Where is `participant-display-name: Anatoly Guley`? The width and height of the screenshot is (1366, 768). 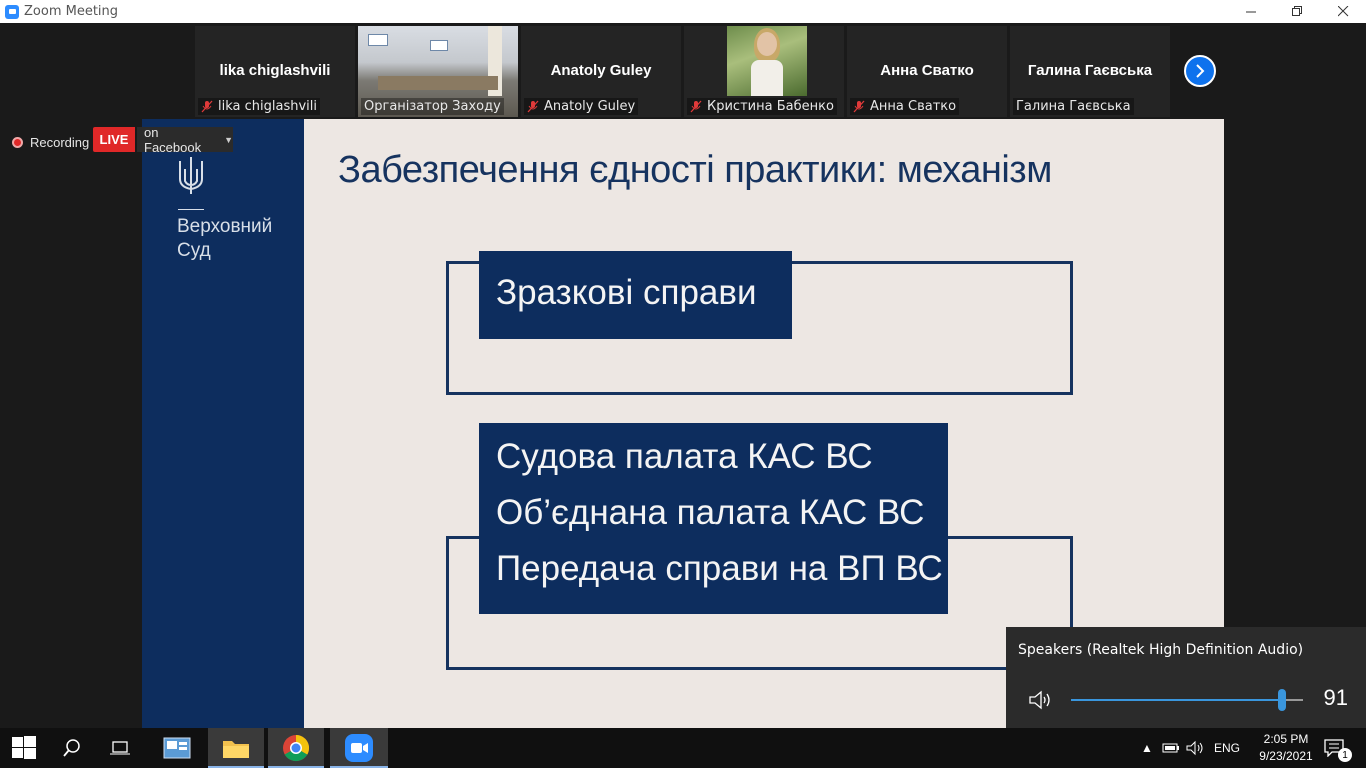
participant-display-name: Anatoly Guley is located at coordinates (601, 70).